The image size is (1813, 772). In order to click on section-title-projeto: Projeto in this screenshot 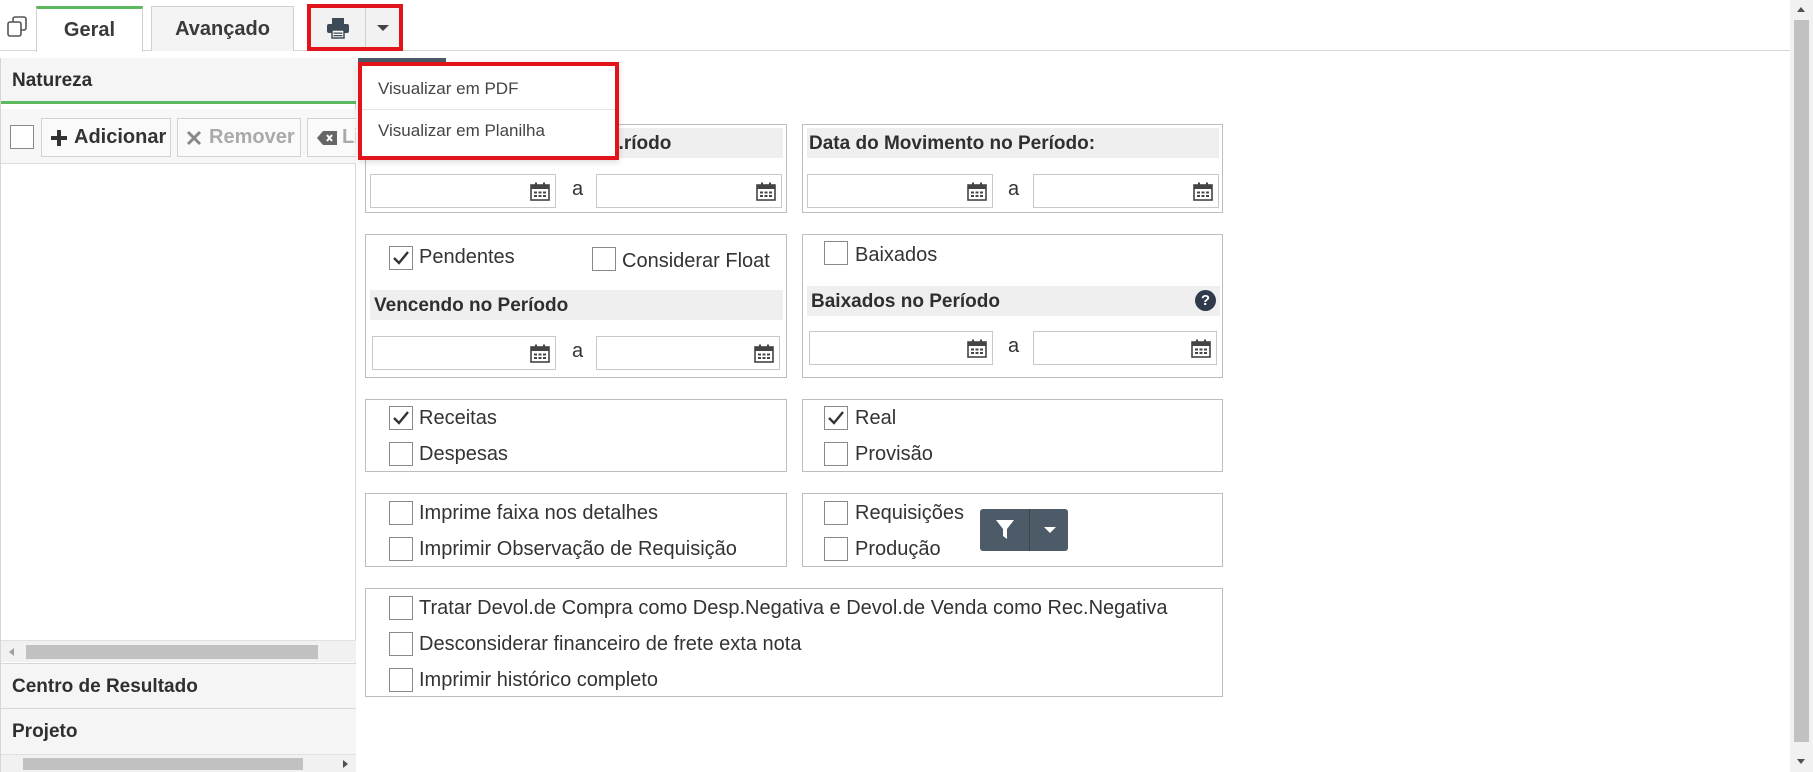, I will do `click(45, 731)`.